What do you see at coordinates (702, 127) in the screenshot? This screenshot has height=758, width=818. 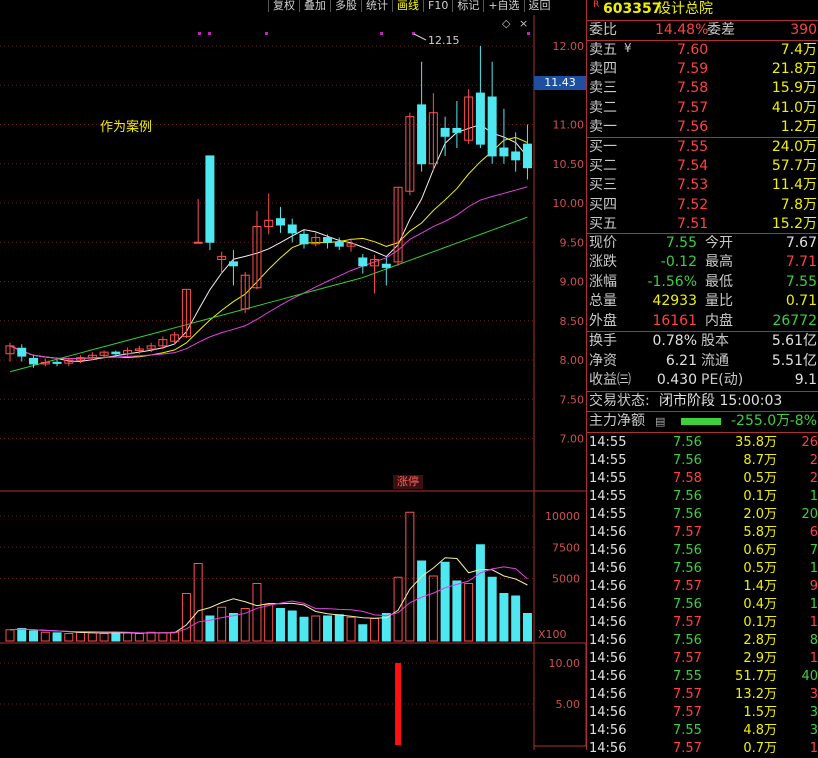 I see `ask-row: 卖一 7.56 1.2万` at bounding box center [702, 127].